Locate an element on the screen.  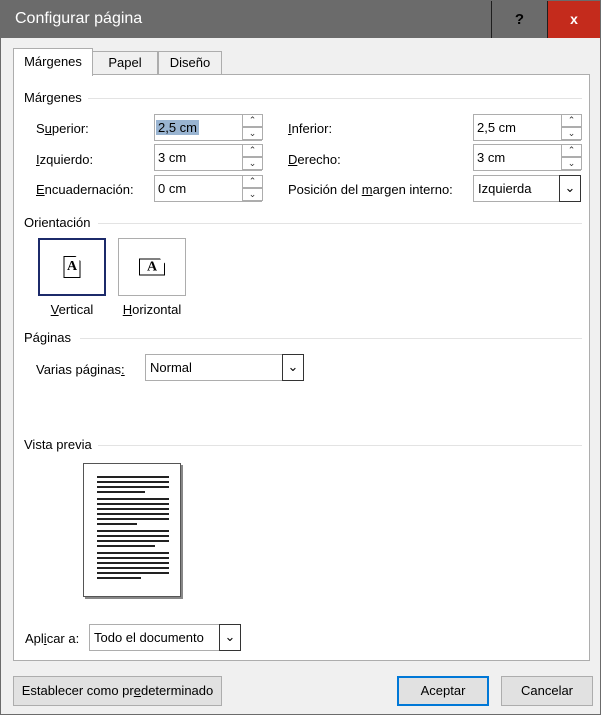
inferior-label: Inferior: is located at coordinates (310, 128).